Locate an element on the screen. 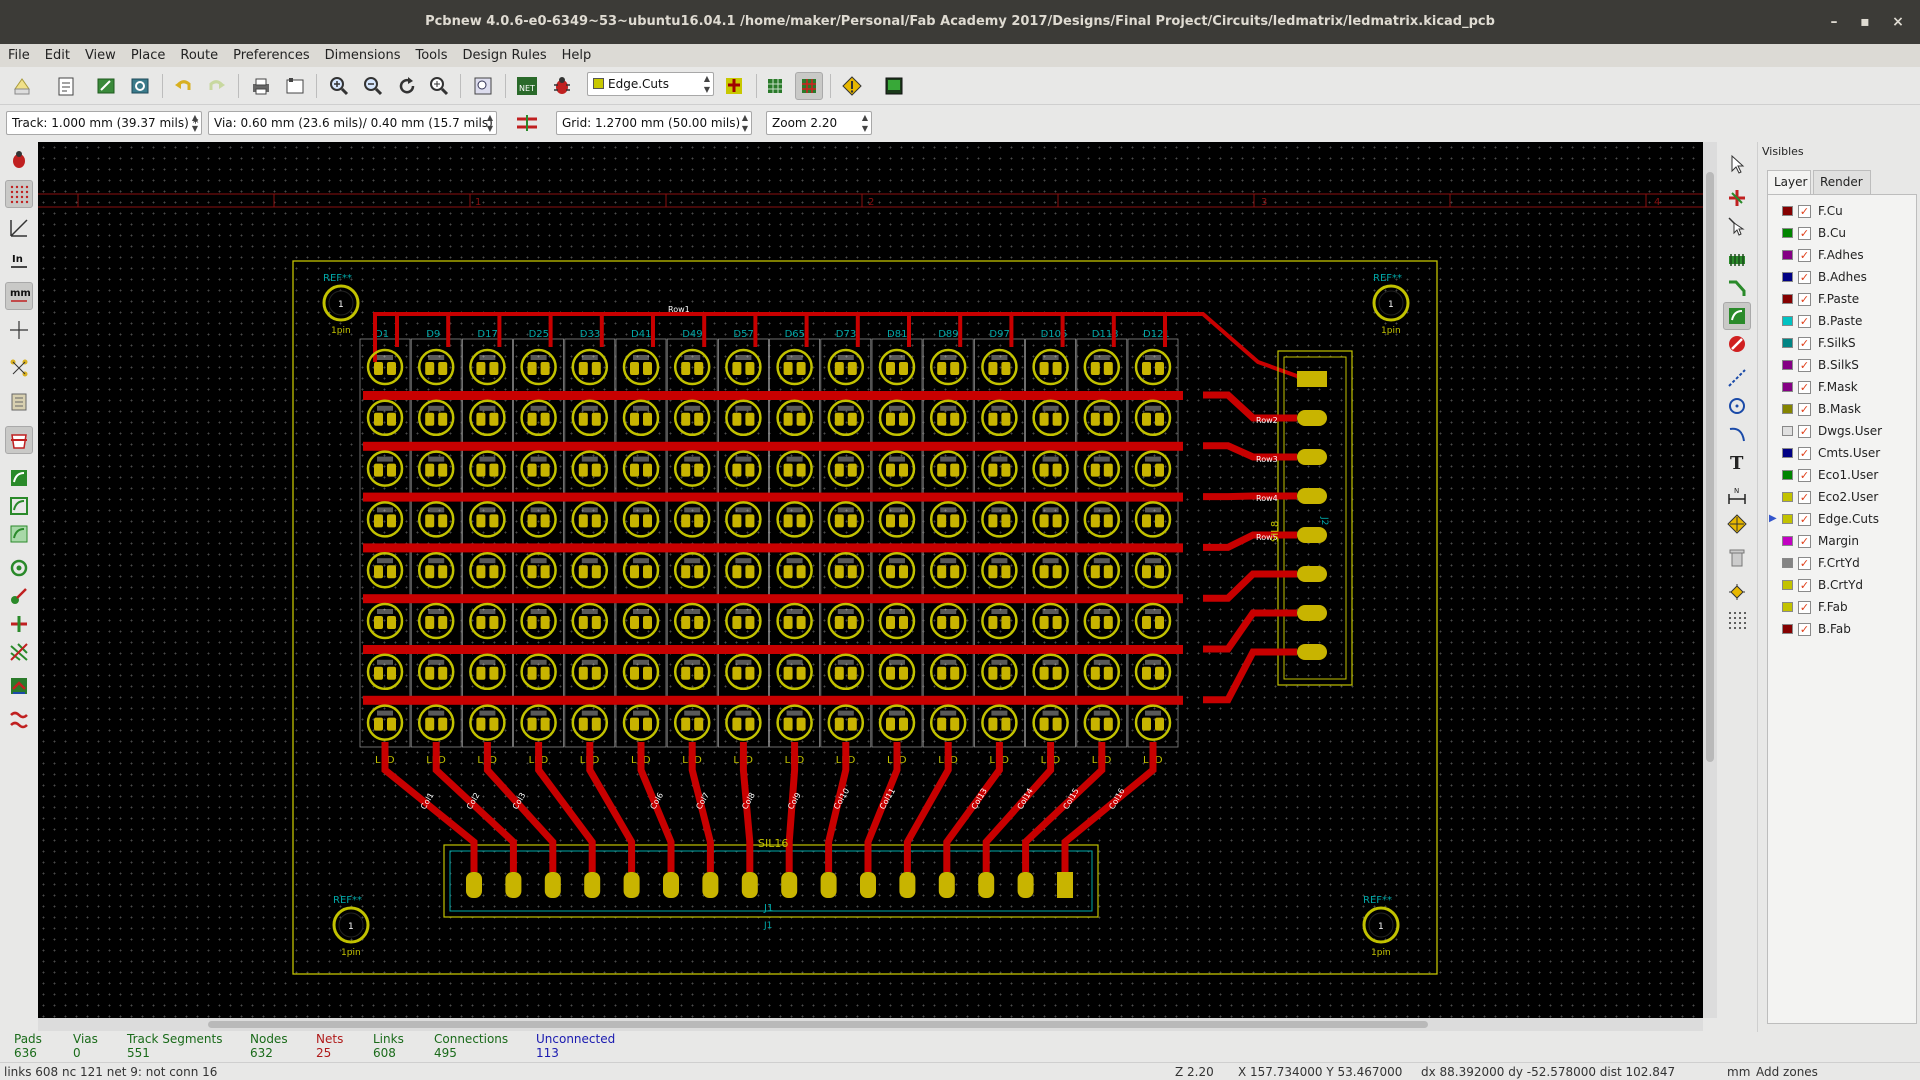 Image resolution: width=1920 pixels, height=1080 pixels. menu-tools: Tools is located at coordinates (430, 53).